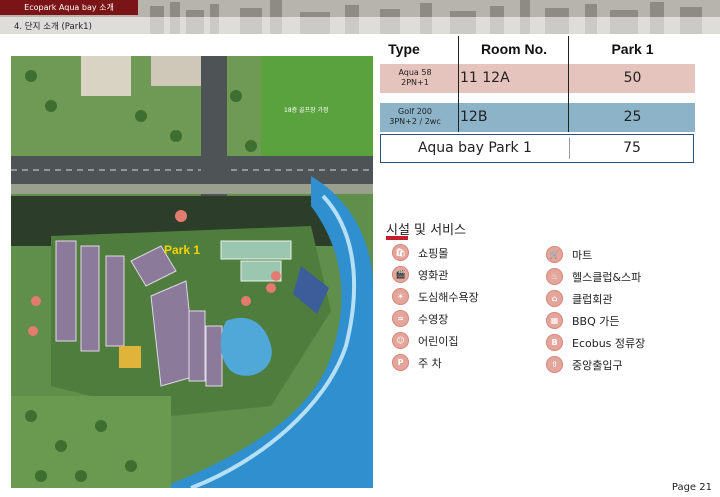  I want to click on legend-label: 쇼핑몰, so click(433, 253).